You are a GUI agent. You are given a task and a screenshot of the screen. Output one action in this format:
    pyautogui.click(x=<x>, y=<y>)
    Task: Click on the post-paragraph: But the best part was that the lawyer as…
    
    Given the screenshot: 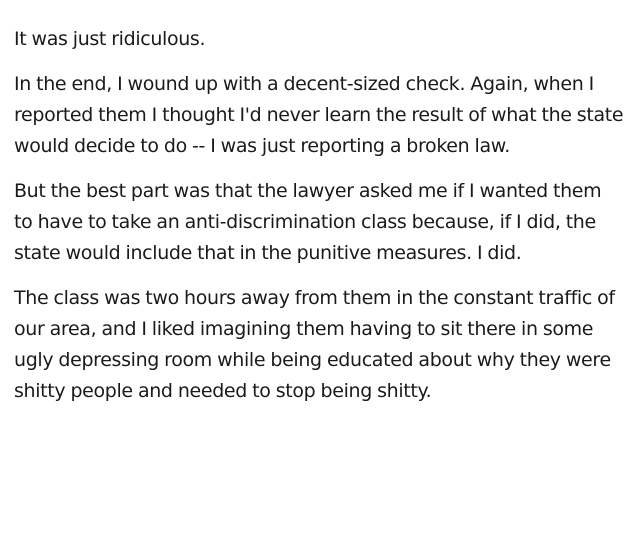 What is the action you would take?
    pyautogui.click(x=308, y=222)
    